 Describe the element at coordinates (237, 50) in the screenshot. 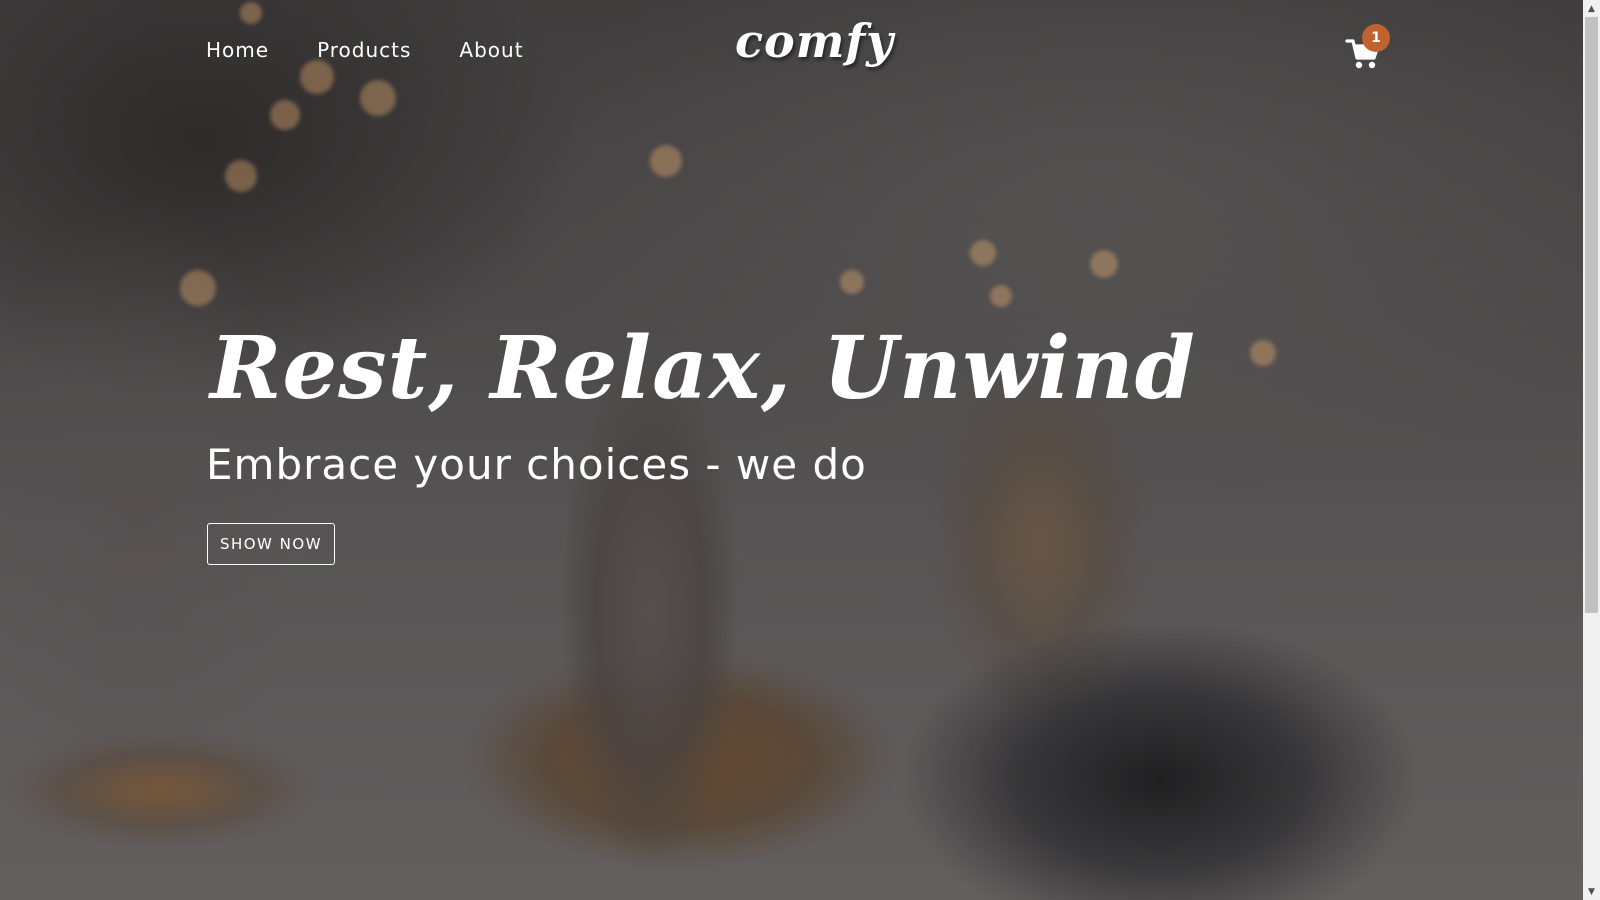

I see `nav-link-home: Home` at that location.